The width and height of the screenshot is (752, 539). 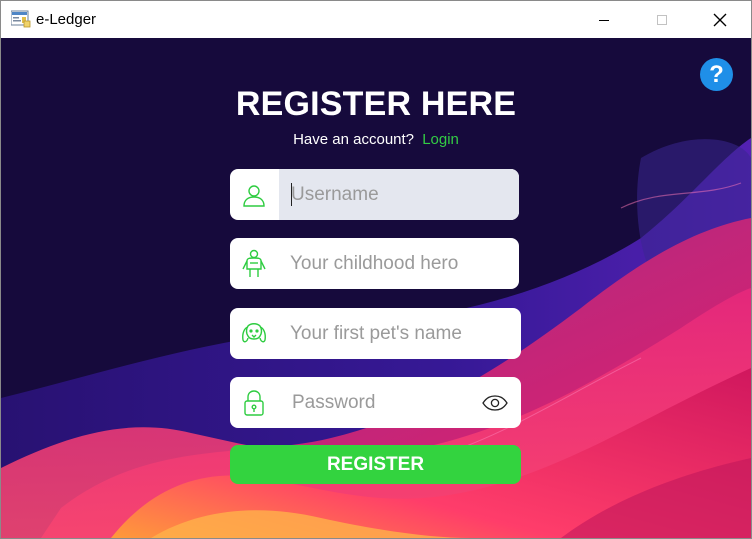 I want to click on window-title: e-Ledger, so click(x=66, y=19).